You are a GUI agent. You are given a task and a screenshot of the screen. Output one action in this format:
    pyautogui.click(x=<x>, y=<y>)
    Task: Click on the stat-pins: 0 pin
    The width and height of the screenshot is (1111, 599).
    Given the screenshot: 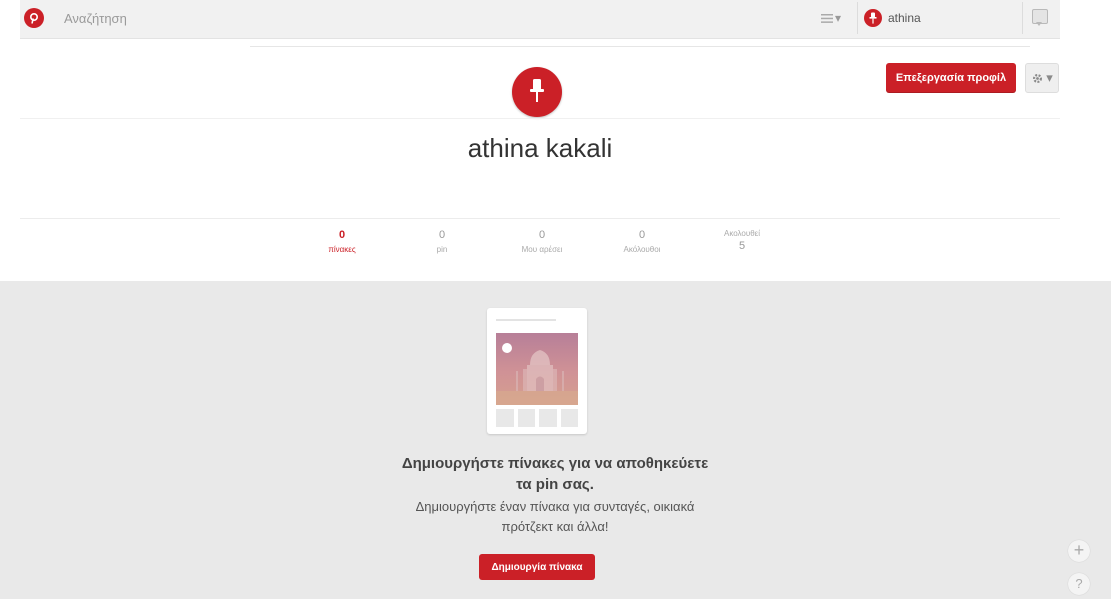 What is the action you would take?
    pyautogui.click(x=442, y=250)
    